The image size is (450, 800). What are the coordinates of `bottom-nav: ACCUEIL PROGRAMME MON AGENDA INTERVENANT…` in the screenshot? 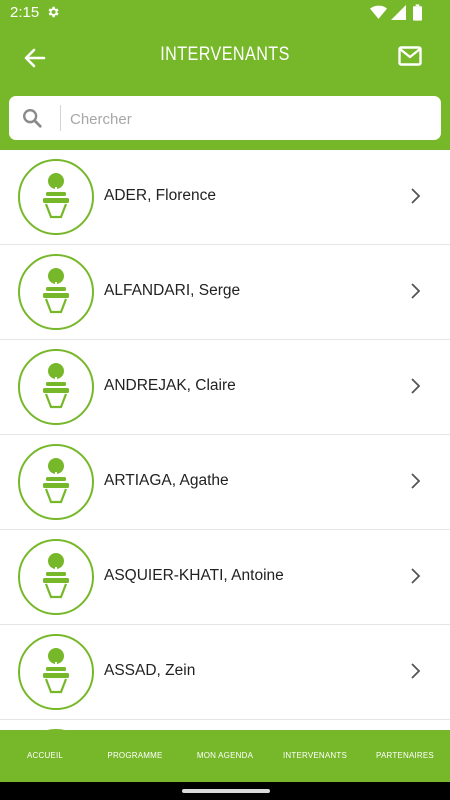 It's located at (225, 756).